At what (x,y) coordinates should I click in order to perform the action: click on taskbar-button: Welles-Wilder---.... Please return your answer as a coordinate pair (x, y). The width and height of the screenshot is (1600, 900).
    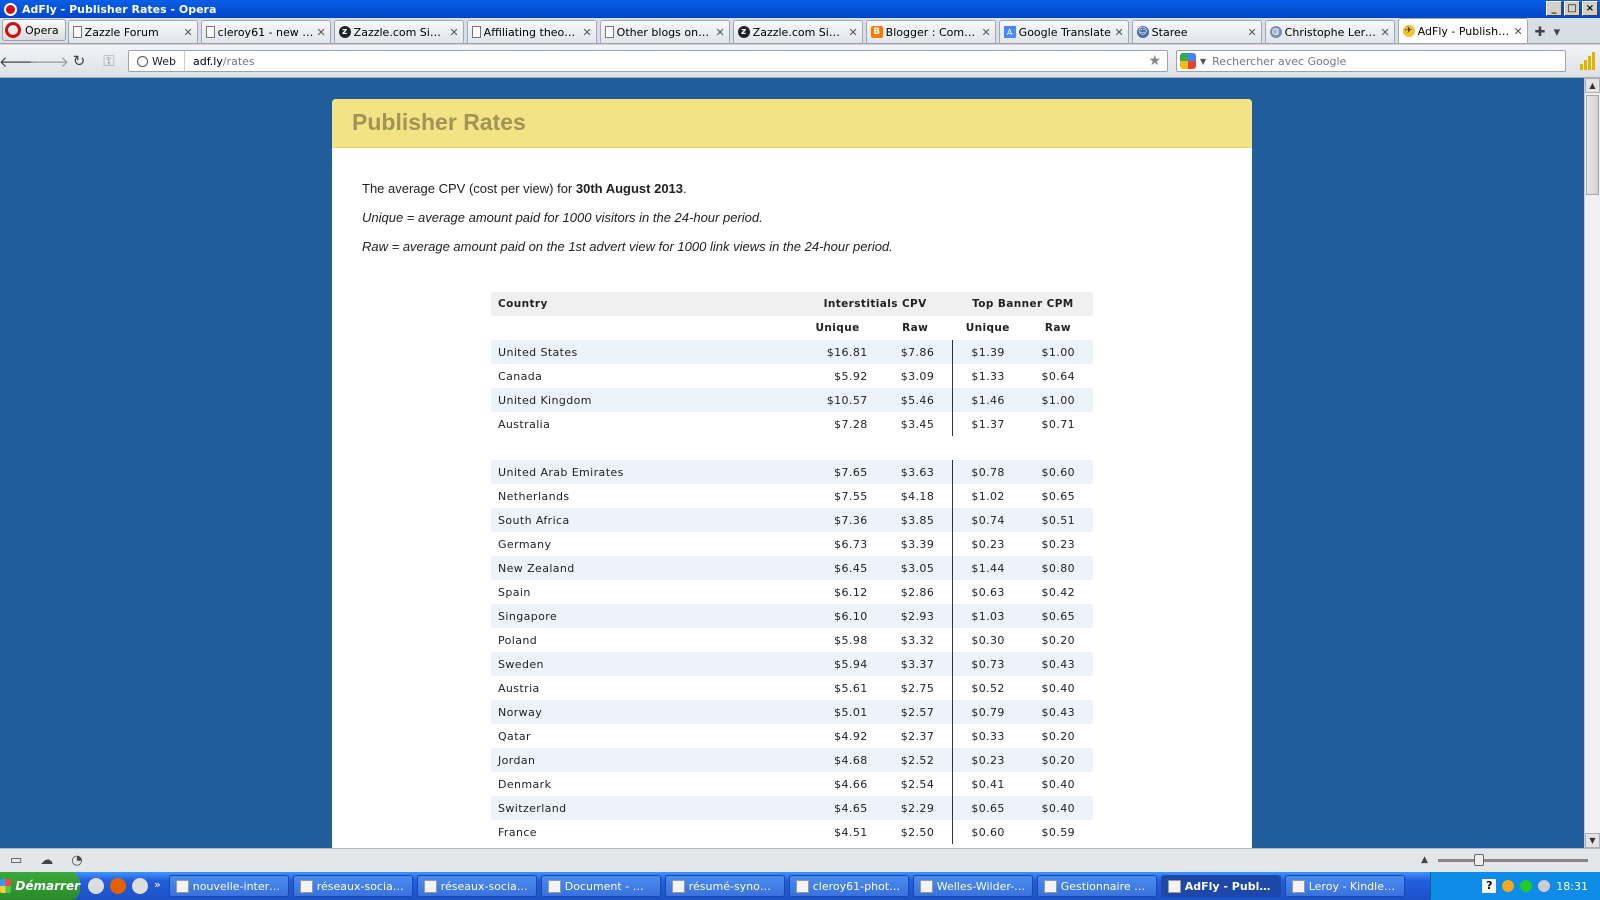
    Looking at the image, I should click on (972, 886).